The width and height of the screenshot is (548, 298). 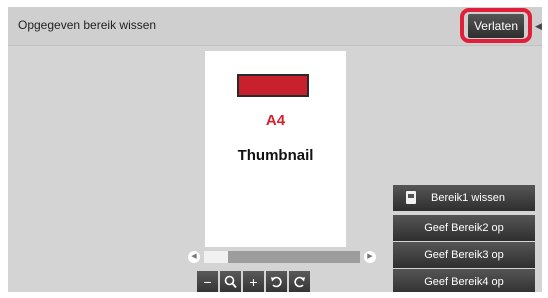 I want to click on rotate-left-icon, so click(x=276, y=282).